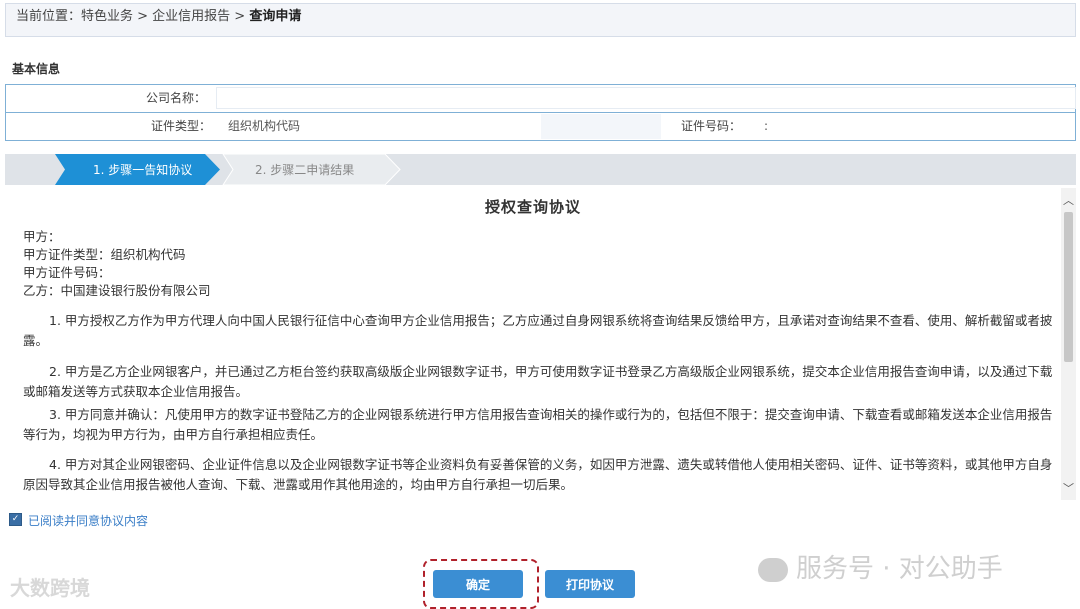 The width and height of the screenshot is (1080, 609). Describe the element at coordinates (275, 16) in the screenshot. I see `breadcrumb-current: 查询申请` at that location.